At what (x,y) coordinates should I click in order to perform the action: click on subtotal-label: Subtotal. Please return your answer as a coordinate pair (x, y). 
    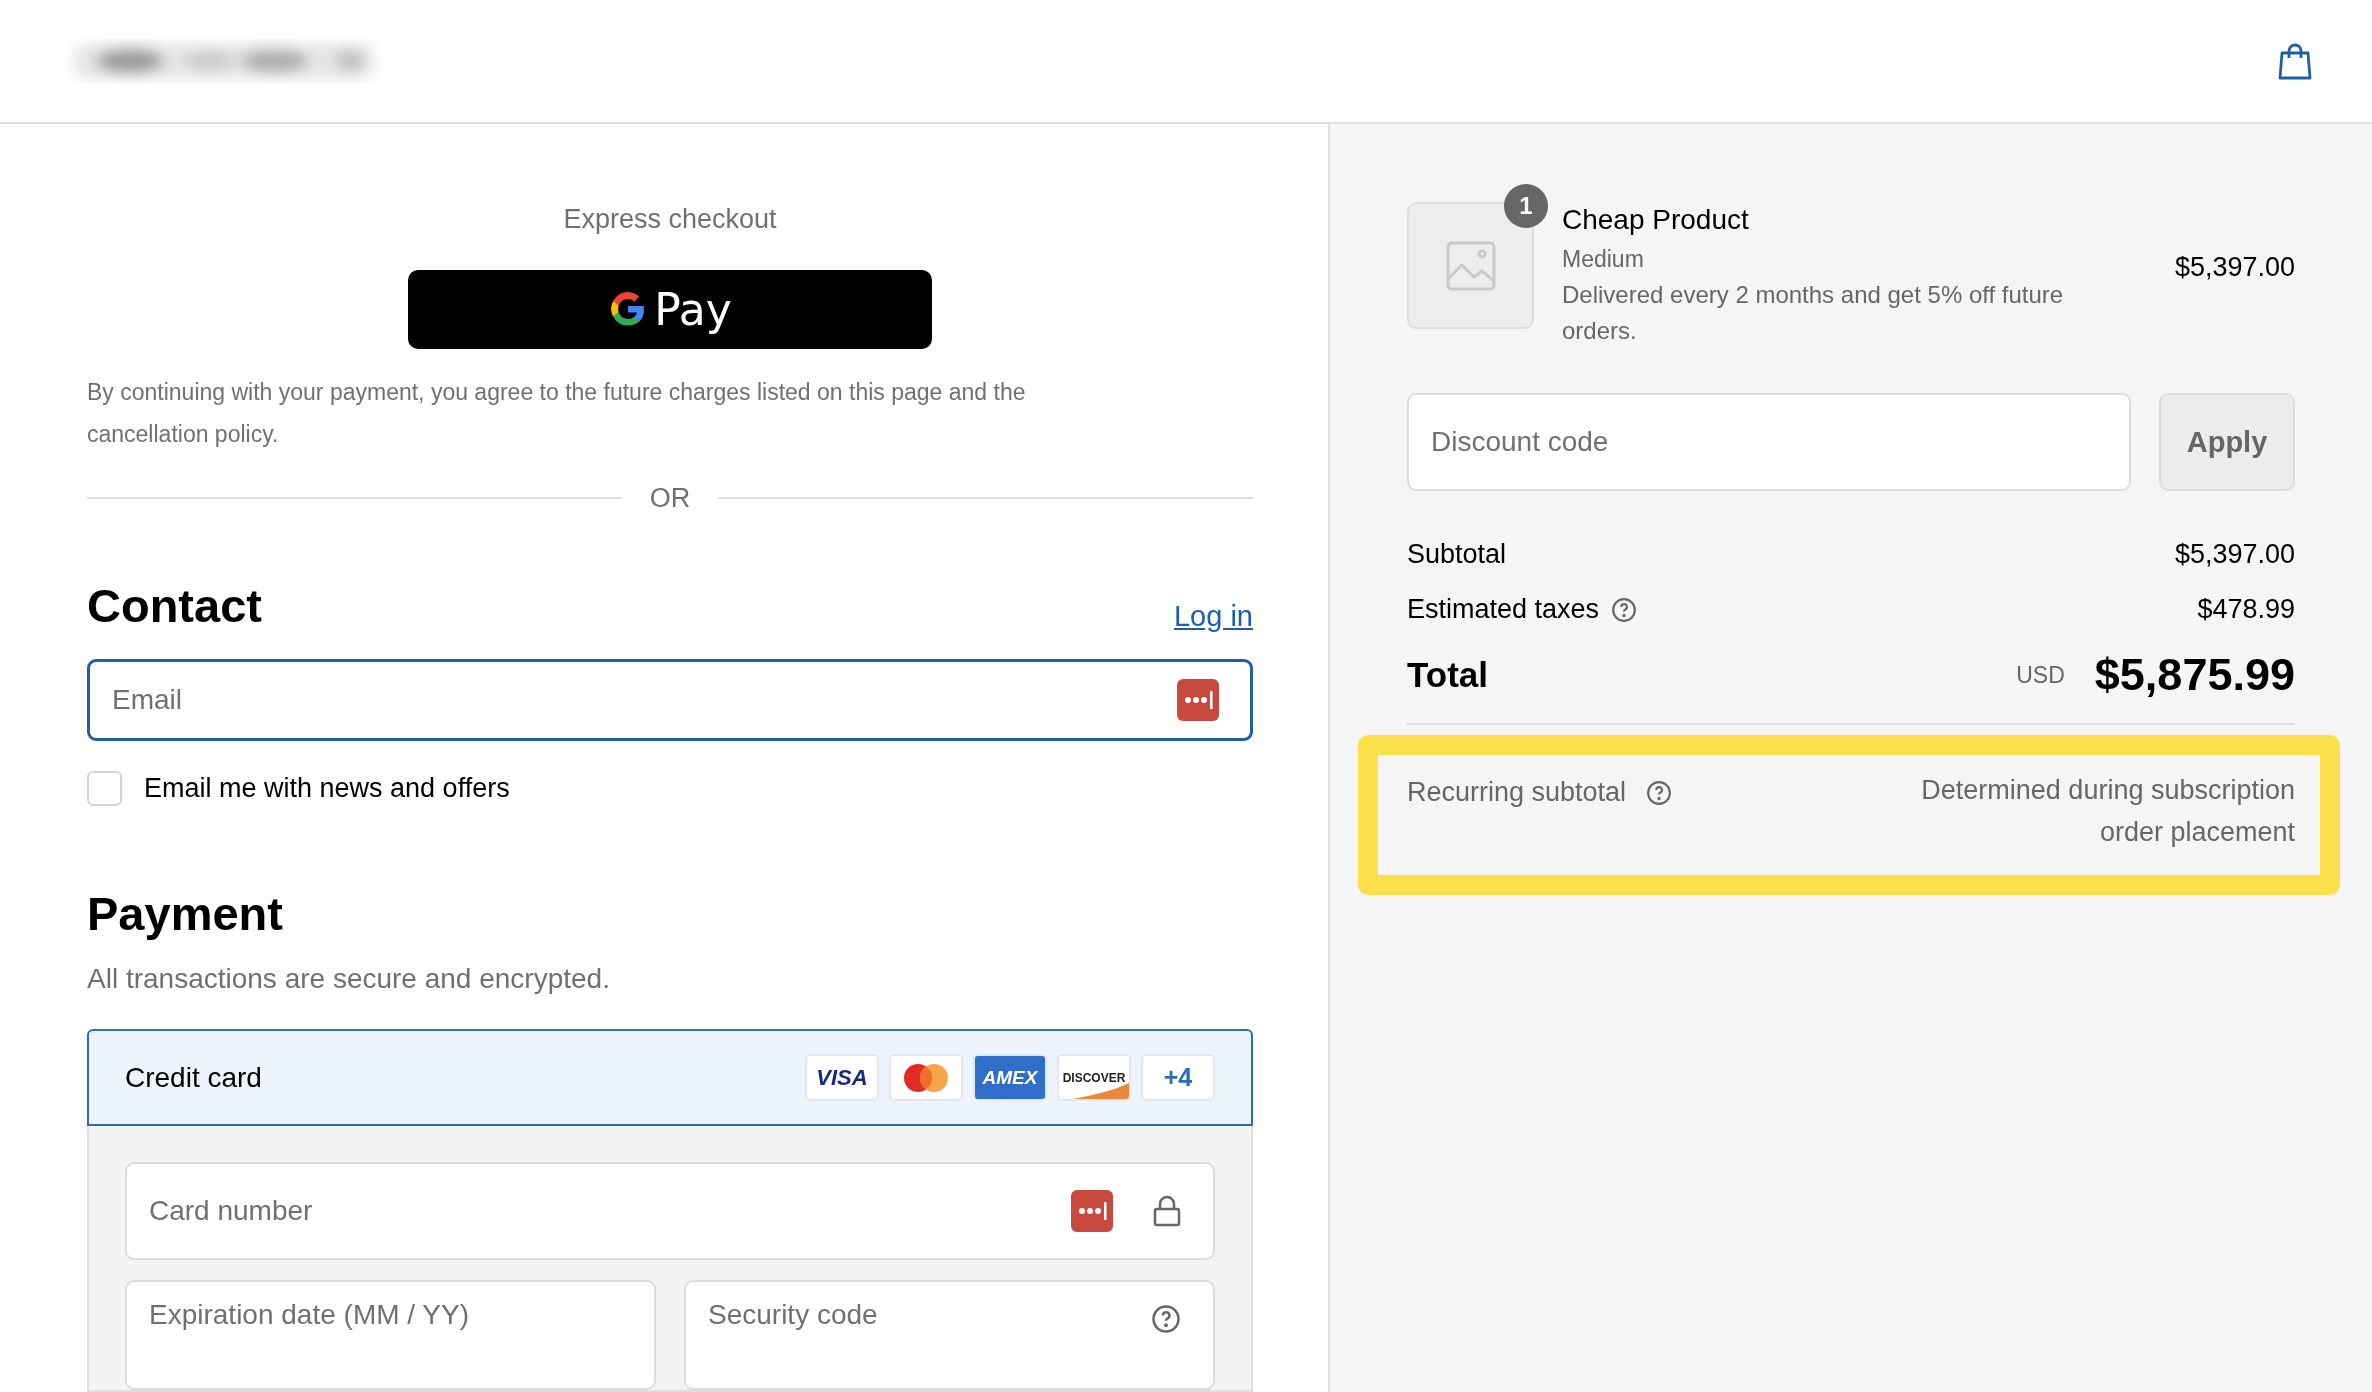
    Looking at the image, I should click on (1457, 554).